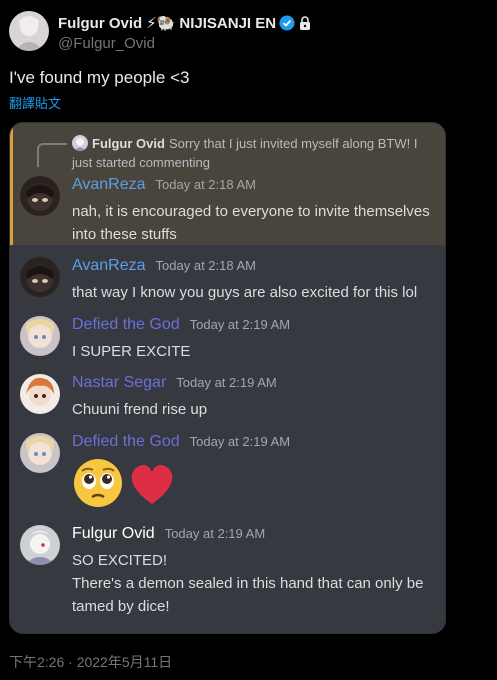 This screenshot has width=497, height=680. I want to click on message-text: Chuuni frend rise up, so click(140, 409).